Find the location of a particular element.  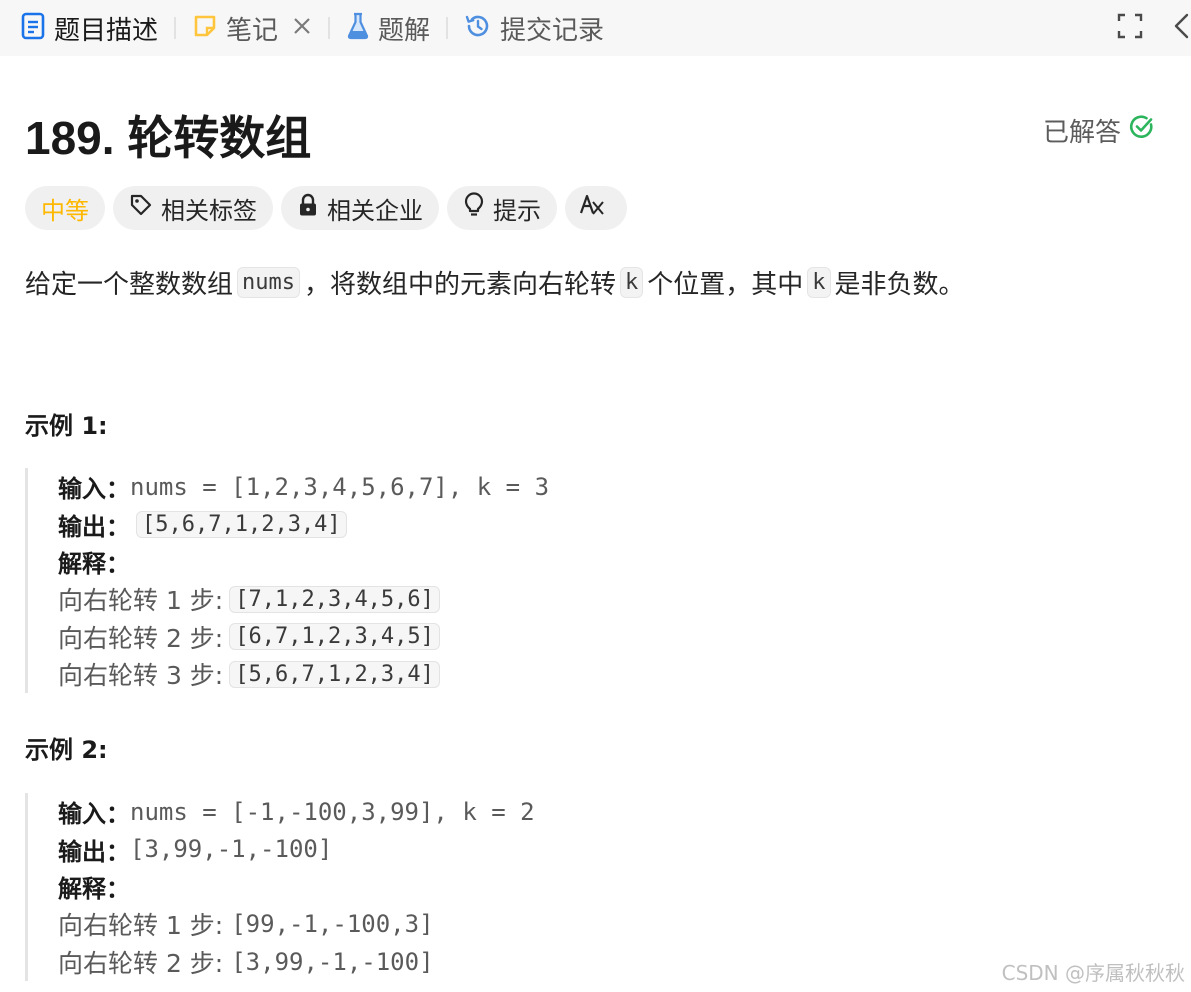

tab-label: 笔记 is located at coordinates (252, 30).